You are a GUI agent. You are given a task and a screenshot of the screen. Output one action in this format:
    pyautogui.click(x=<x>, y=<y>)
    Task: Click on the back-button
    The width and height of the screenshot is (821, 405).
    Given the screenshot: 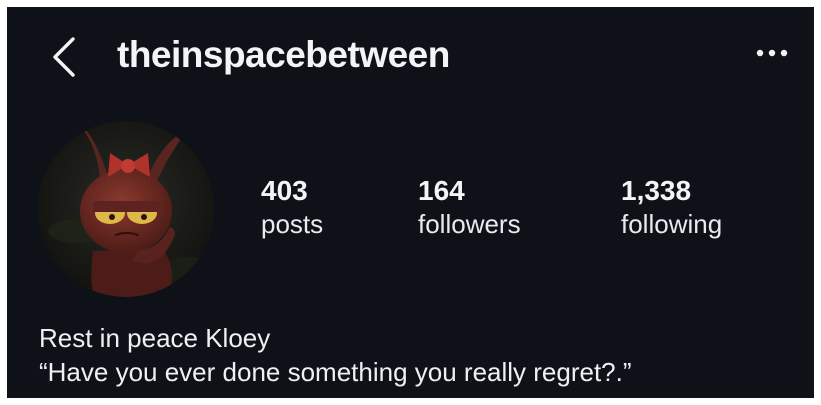 What is the action you would take?
    pyautogui.click(x=65, y=57)
    